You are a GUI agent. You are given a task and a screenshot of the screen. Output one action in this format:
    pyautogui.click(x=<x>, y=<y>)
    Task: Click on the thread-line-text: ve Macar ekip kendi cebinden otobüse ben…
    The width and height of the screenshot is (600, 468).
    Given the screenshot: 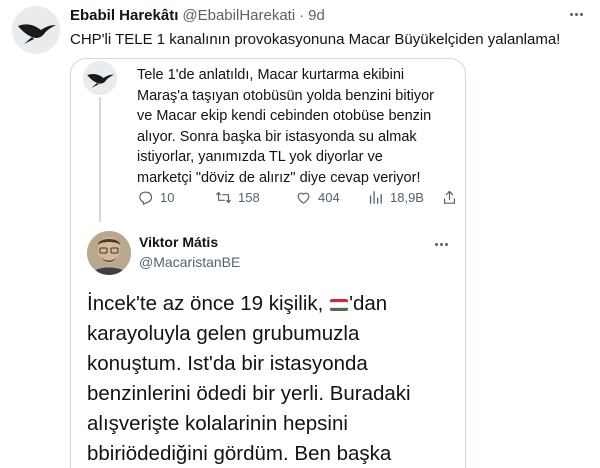 What is the action you would take?
    pyautogui.click(x=284, y=116)
    